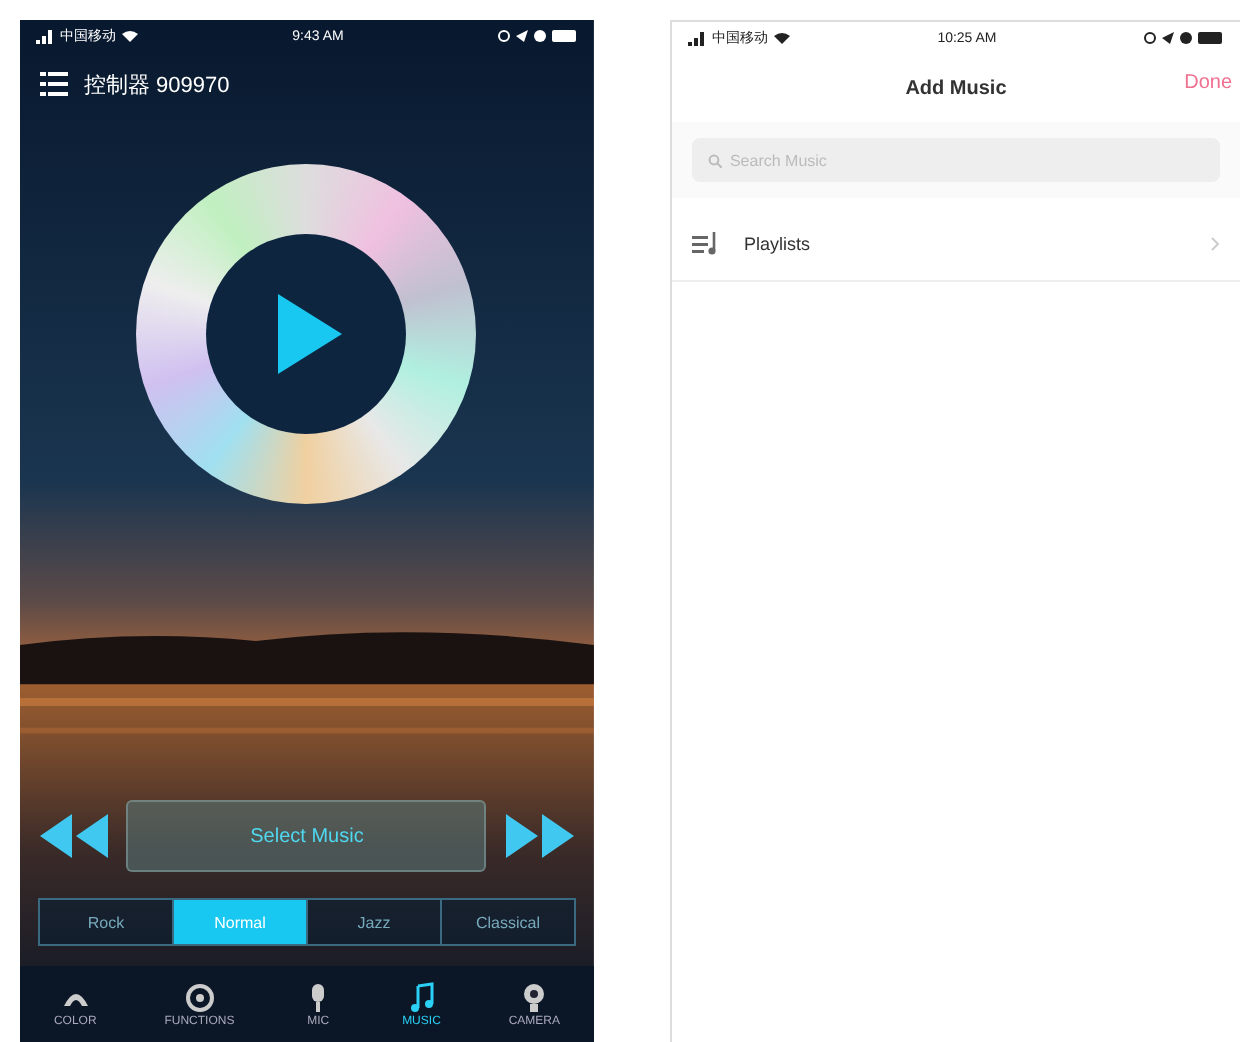  I want to click on select-music-button: Select Music, so click(306, 836).